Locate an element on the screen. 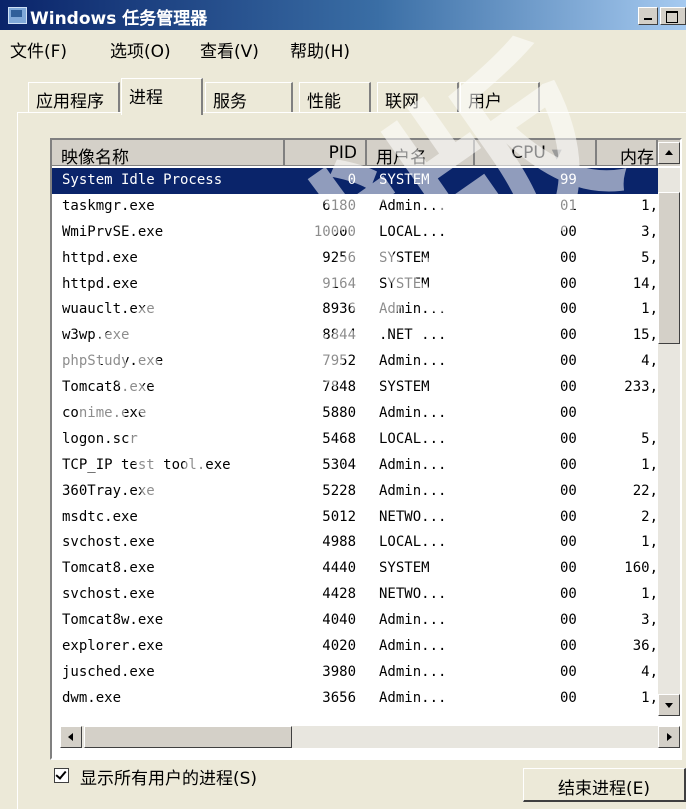 This screenshot has width=686, height=809. table-row: msdtc.exe 5012 NETWO... 00 2, is located at coordinates (357, 518).